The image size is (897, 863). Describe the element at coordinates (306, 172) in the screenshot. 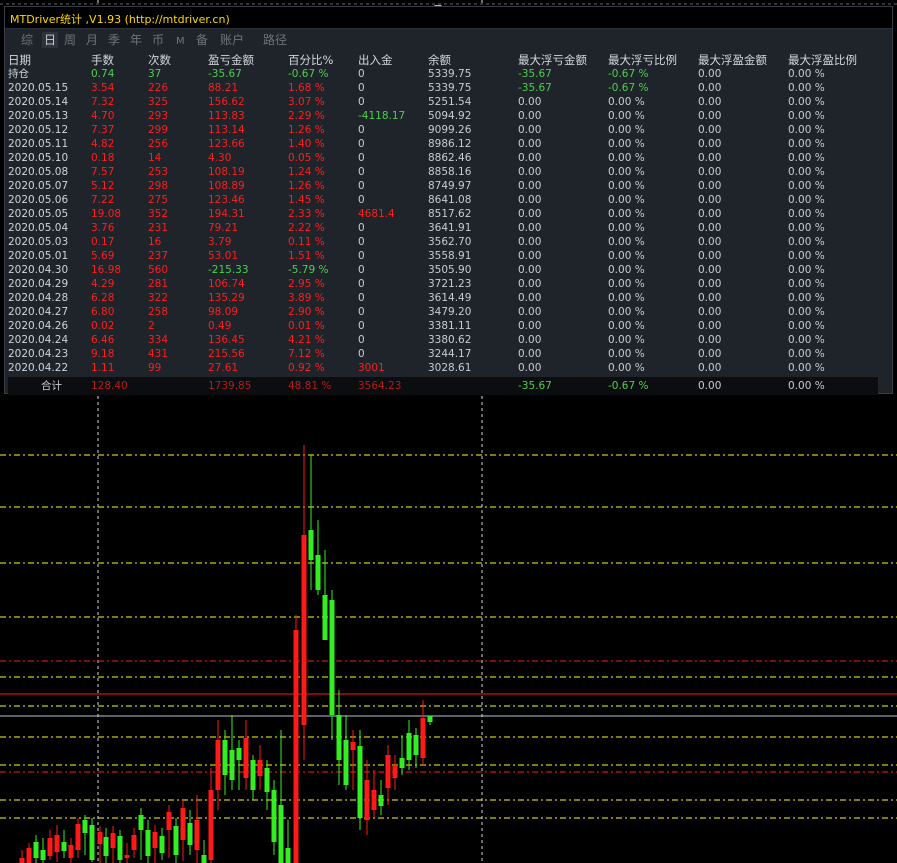

I see `table-cell: 1.24 %` at that location.